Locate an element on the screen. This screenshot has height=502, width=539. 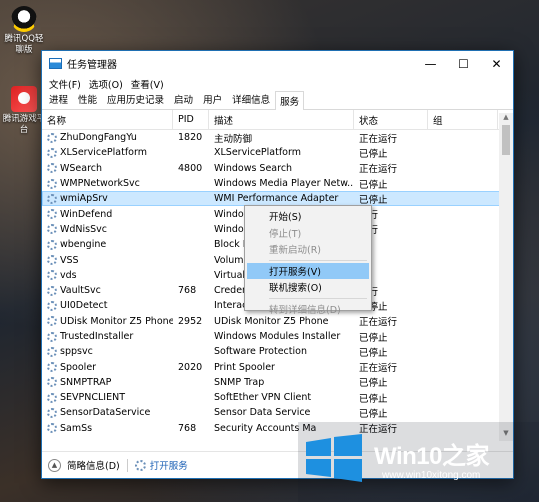
minimize-button: — is located at coordinates (430, 63).